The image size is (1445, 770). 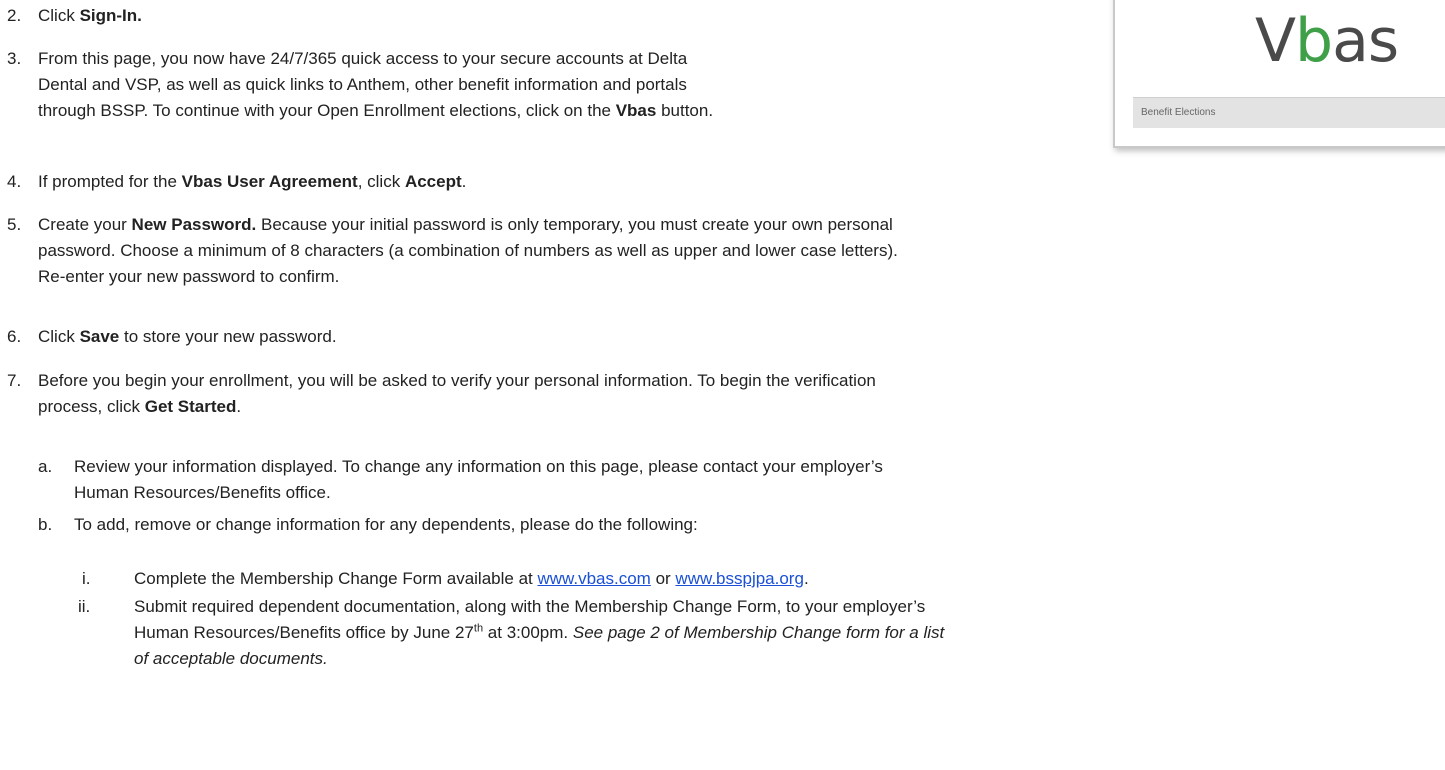 I want to click on benefit-elections-bar: Benefit Elections, so click(x=1289, y=112).